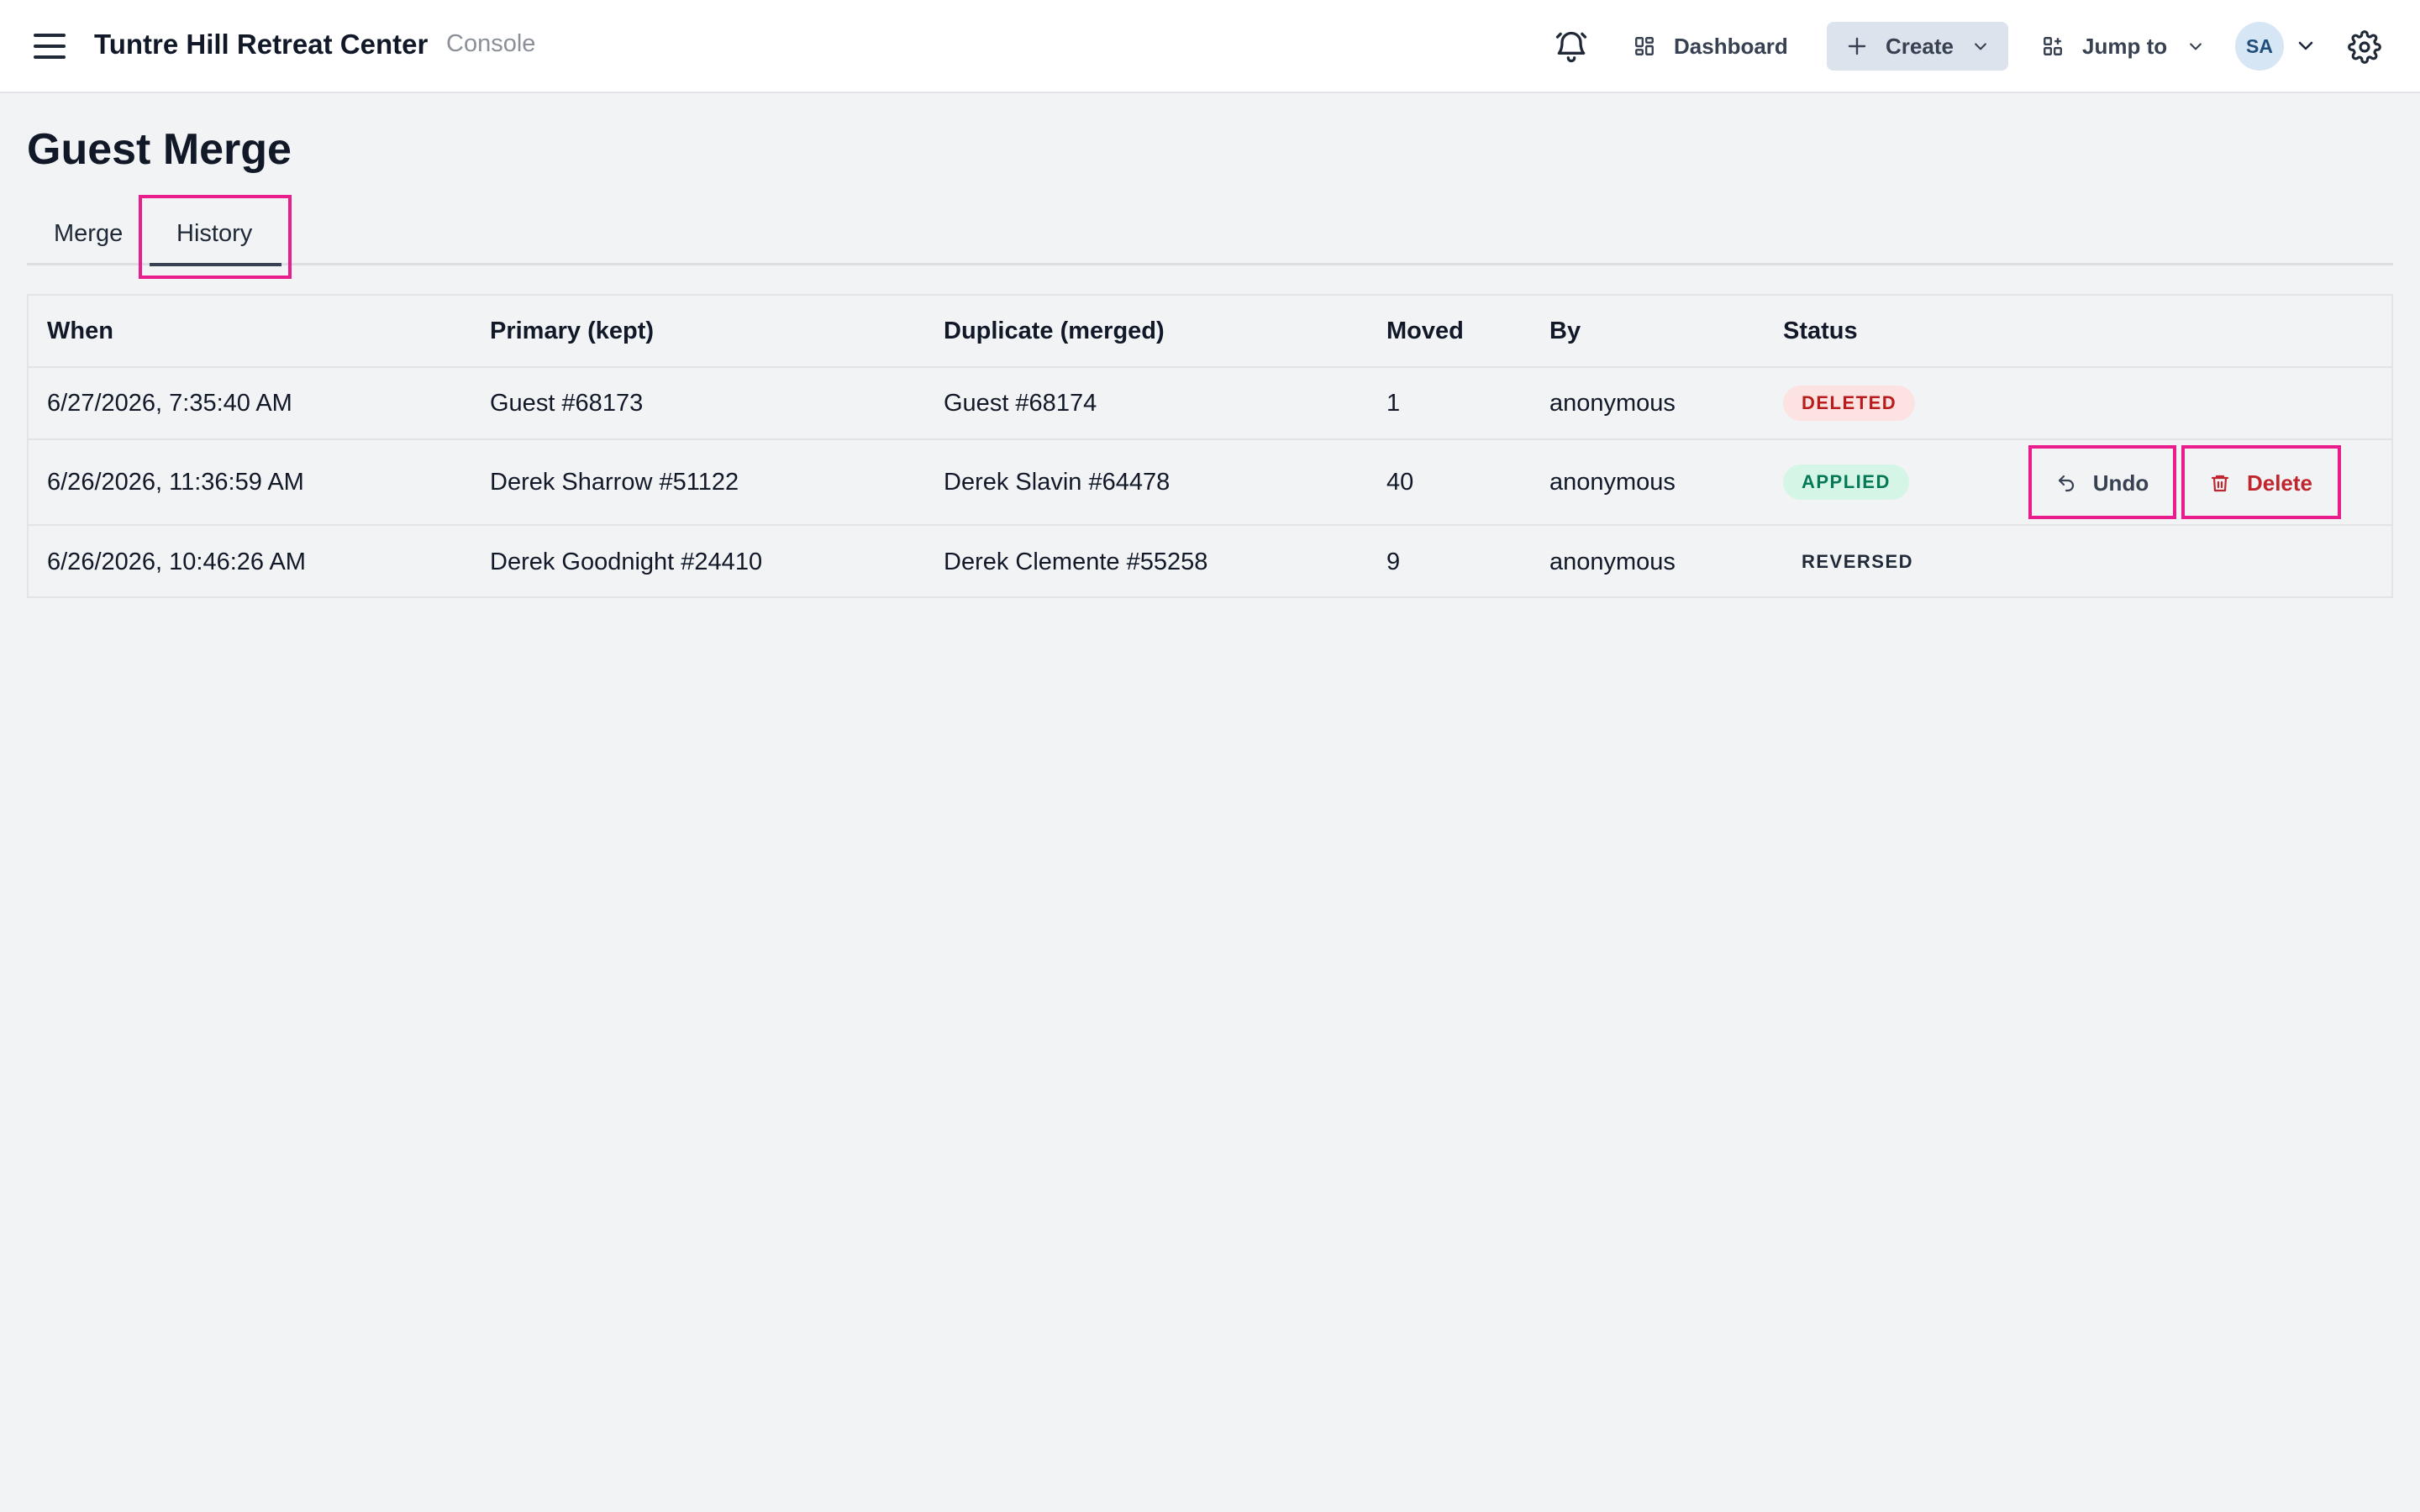 The height and width of the screenshot is (1512, 2420). I want to click on cell-duplicate: Derek Clemente #55258, so click(1076, 561).